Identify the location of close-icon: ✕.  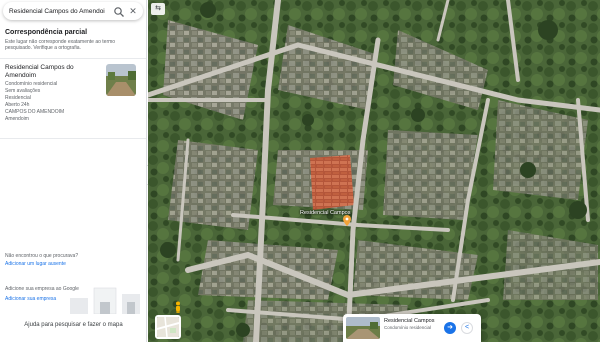
(133, 11).